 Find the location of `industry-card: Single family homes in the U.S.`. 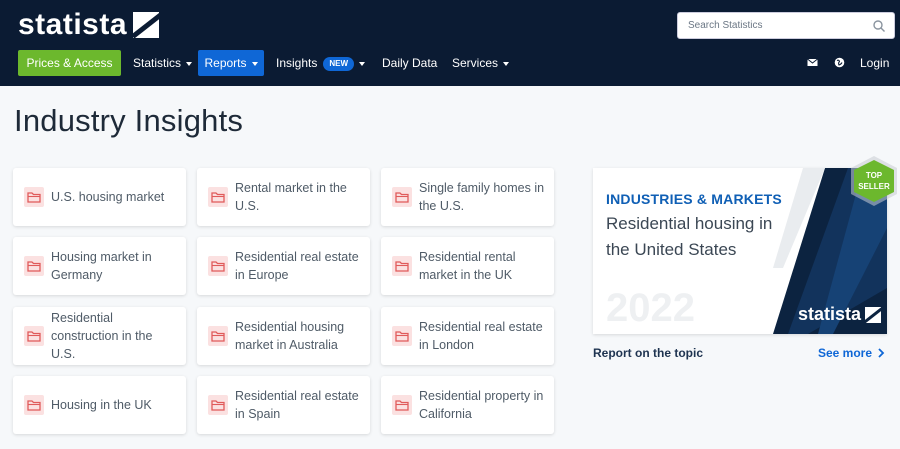

industry-card: Single family homes in the U.S. is located at coordinates (467, 197).